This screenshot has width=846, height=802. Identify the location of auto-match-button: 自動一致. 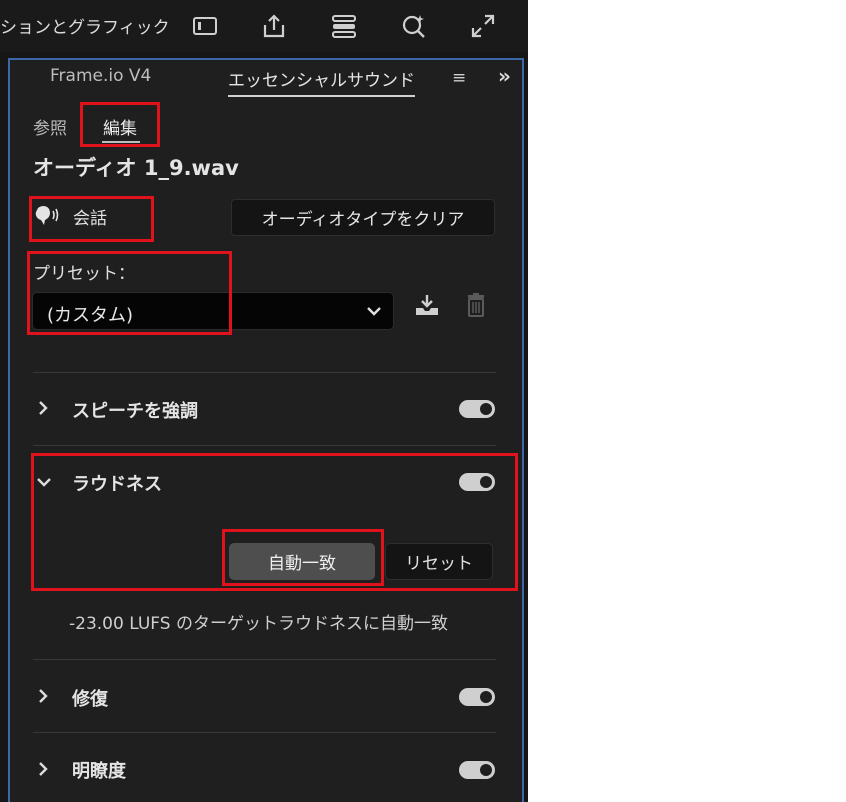
(302, 561).